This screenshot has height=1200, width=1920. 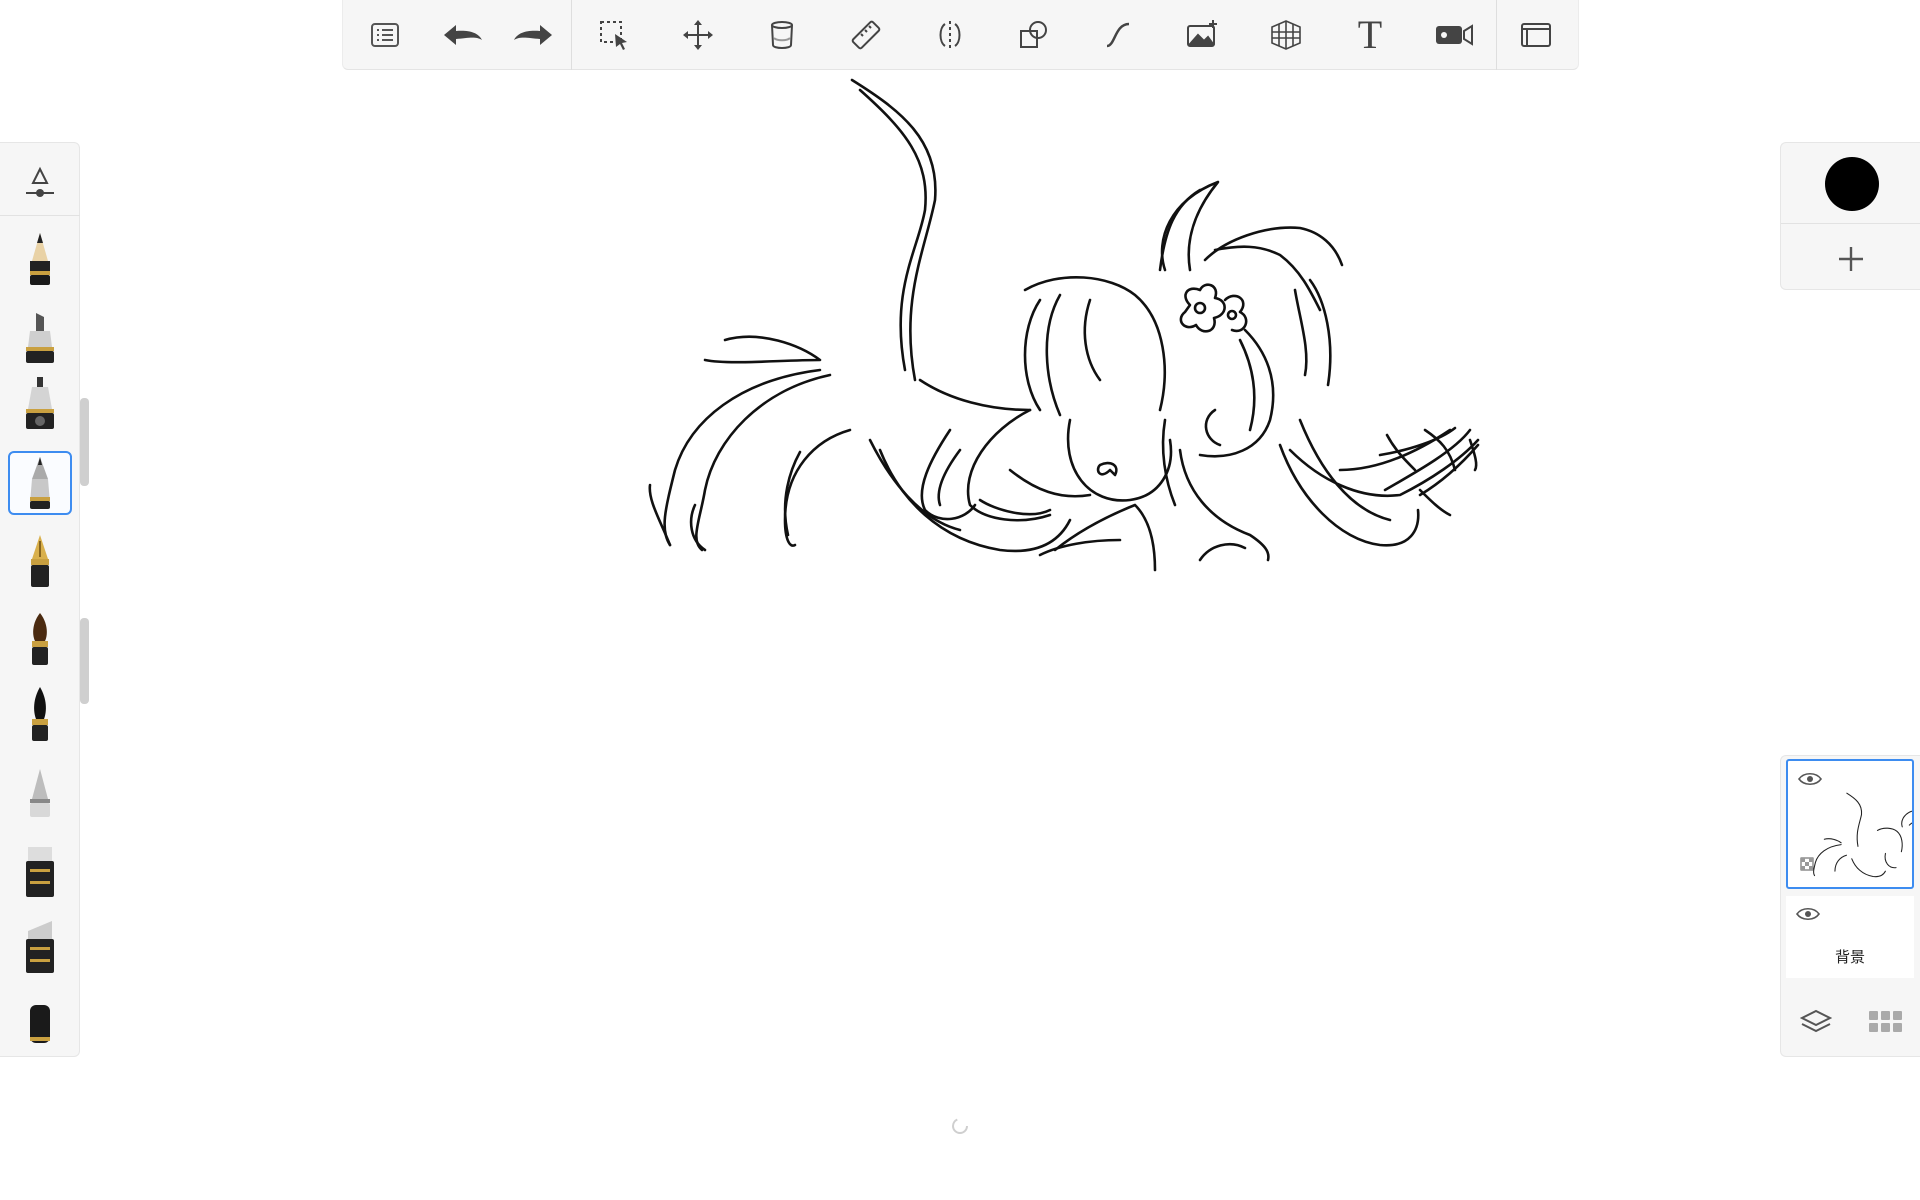 I want to click on brush-pencil, so click(x=40, y=259).